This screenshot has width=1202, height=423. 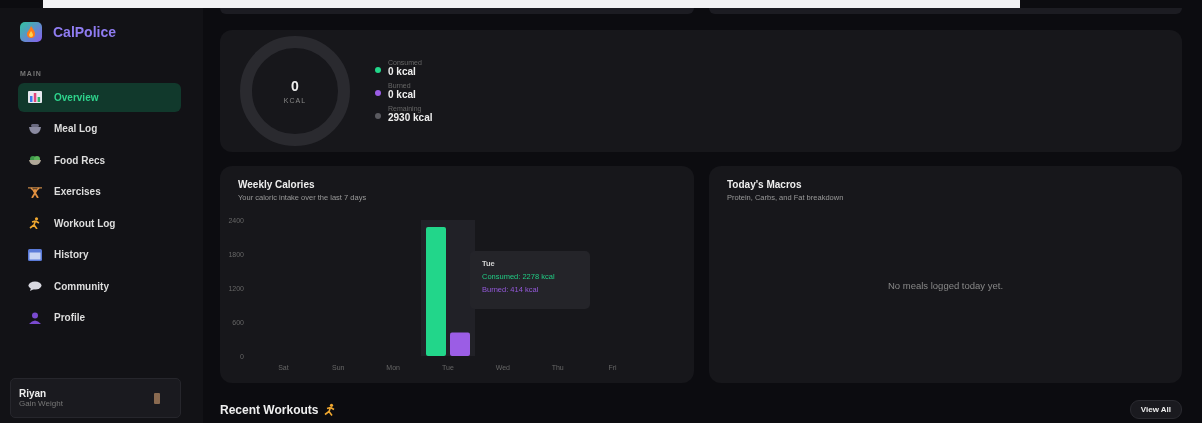 I want to click on section-title: Recent Workouts, so click(x=269, y=409).